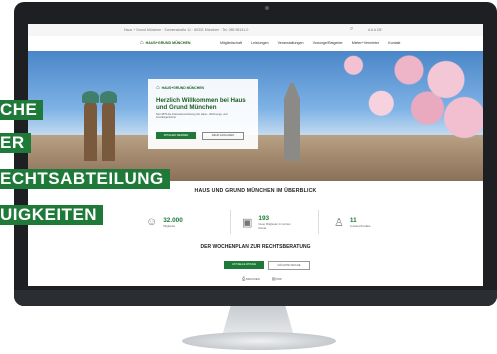 Image resolution: width=497 pixels, height=354 pixels. I want to click on banner-text-3: ECHTSABTEILUNG, so click(85, 179).